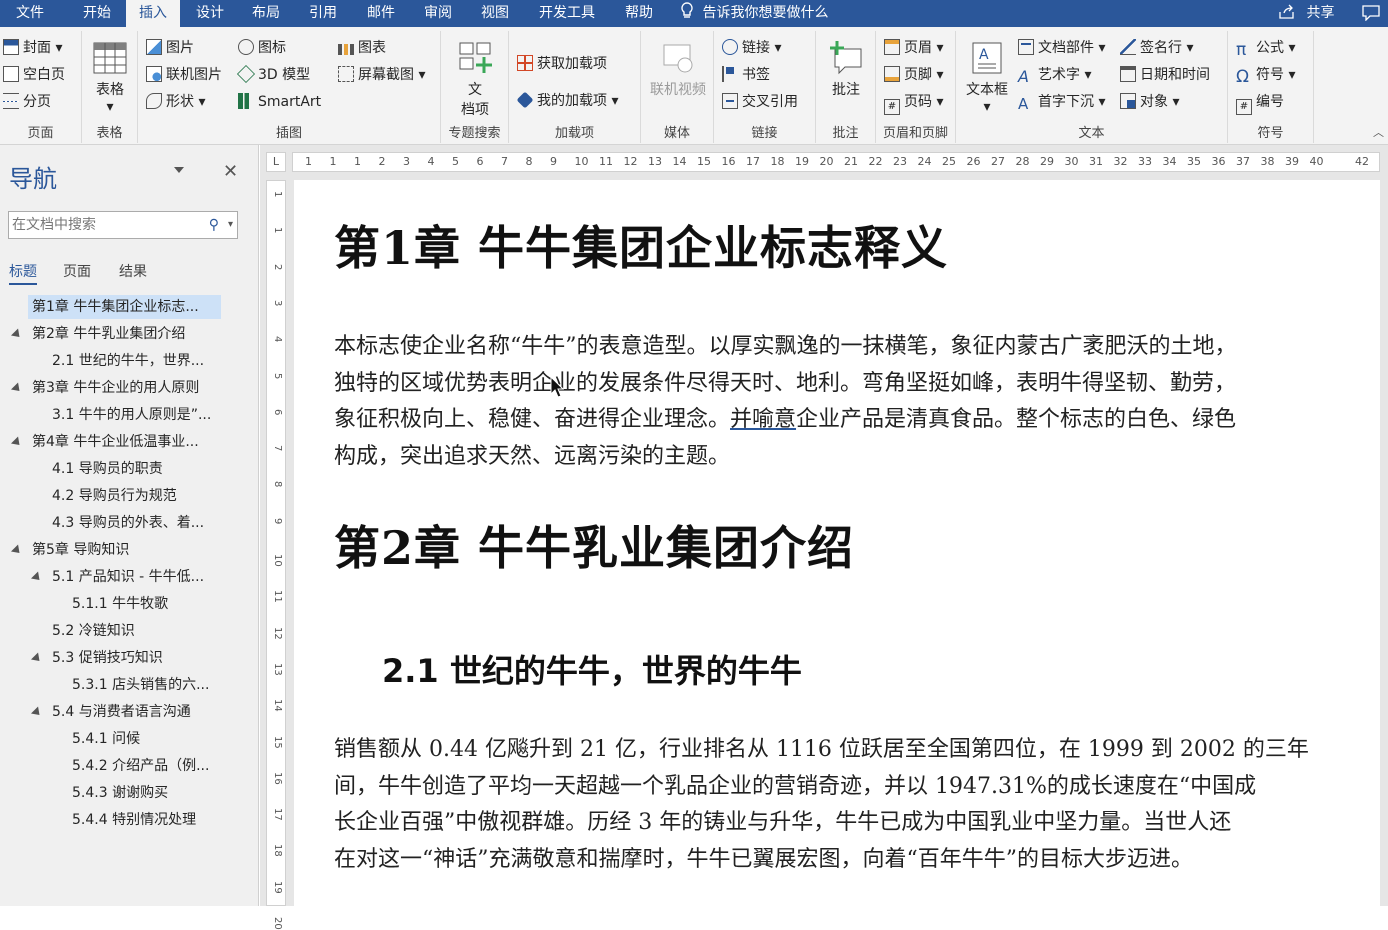 This screenshot has width=1388, height=930. I want to click on nav-heading-item: 5.4 与消费者语言沟通, so click(119, 712).